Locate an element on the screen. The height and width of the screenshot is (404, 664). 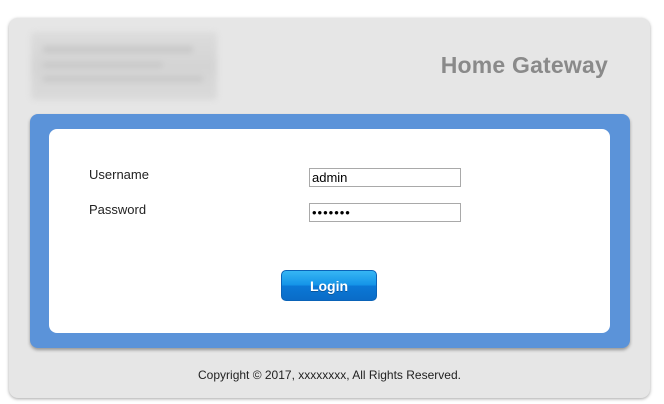
password-input is located at coordinates (385, 212).